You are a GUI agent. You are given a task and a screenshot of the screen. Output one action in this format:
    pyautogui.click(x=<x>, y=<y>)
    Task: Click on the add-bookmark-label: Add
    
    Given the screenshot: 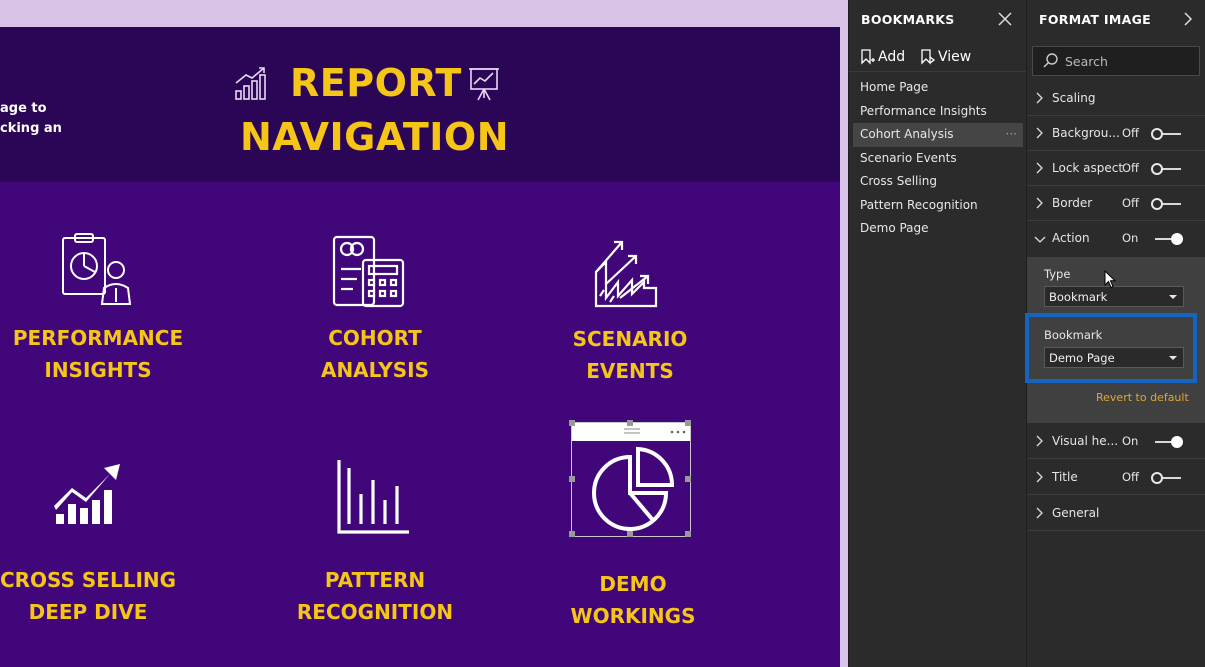 What is the action you would take?
    pyautogui.click(x=892, y=57)
    